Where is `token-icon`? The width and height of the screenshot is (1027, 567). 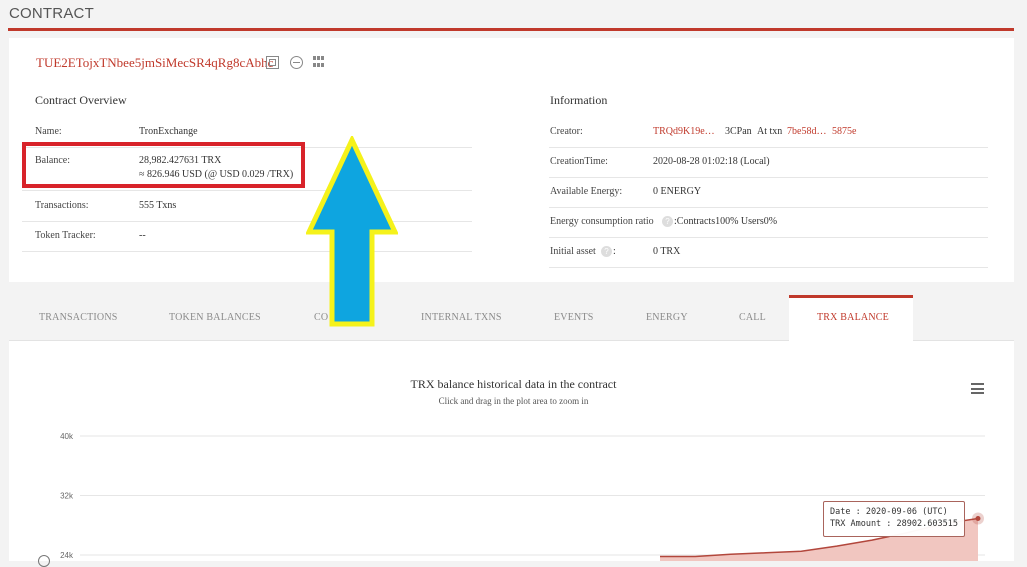 token-icon is located at coordinates (296, 62).